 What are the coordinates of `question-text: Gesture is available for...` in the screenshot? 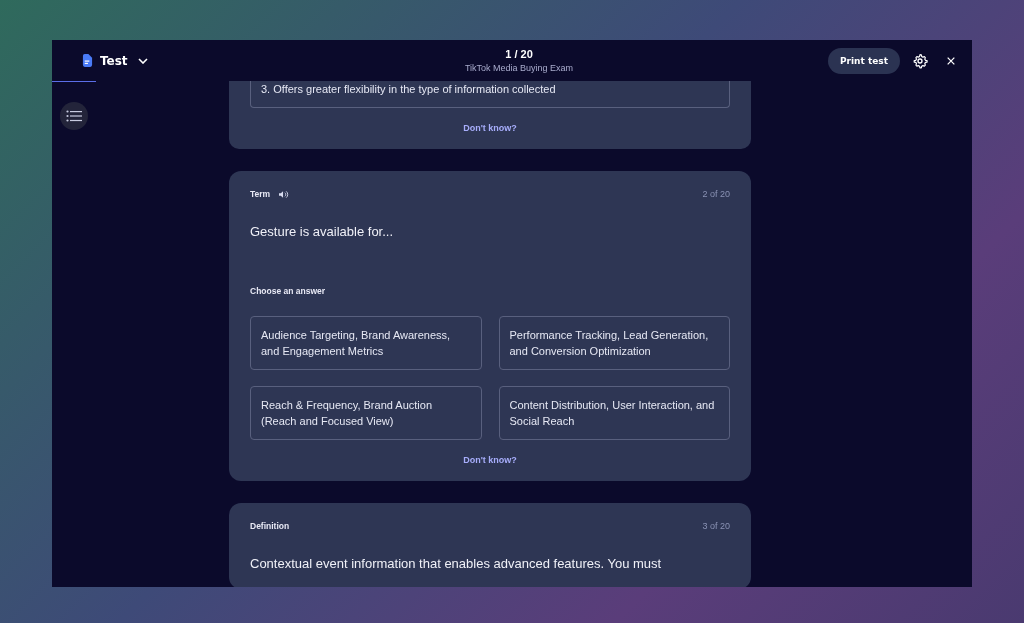 It's located at (322, 232).